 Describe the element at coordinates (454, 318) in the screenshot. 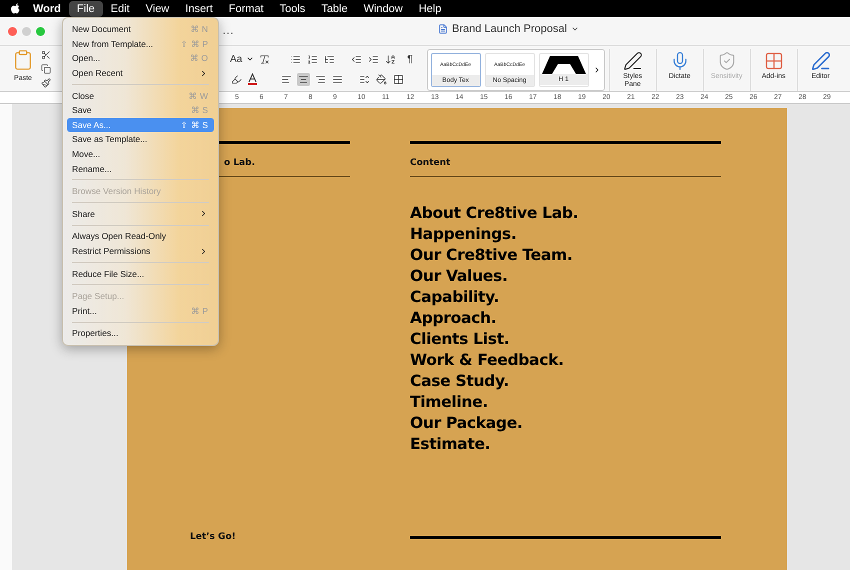

I see `contents-entry: Approach.` at that location.